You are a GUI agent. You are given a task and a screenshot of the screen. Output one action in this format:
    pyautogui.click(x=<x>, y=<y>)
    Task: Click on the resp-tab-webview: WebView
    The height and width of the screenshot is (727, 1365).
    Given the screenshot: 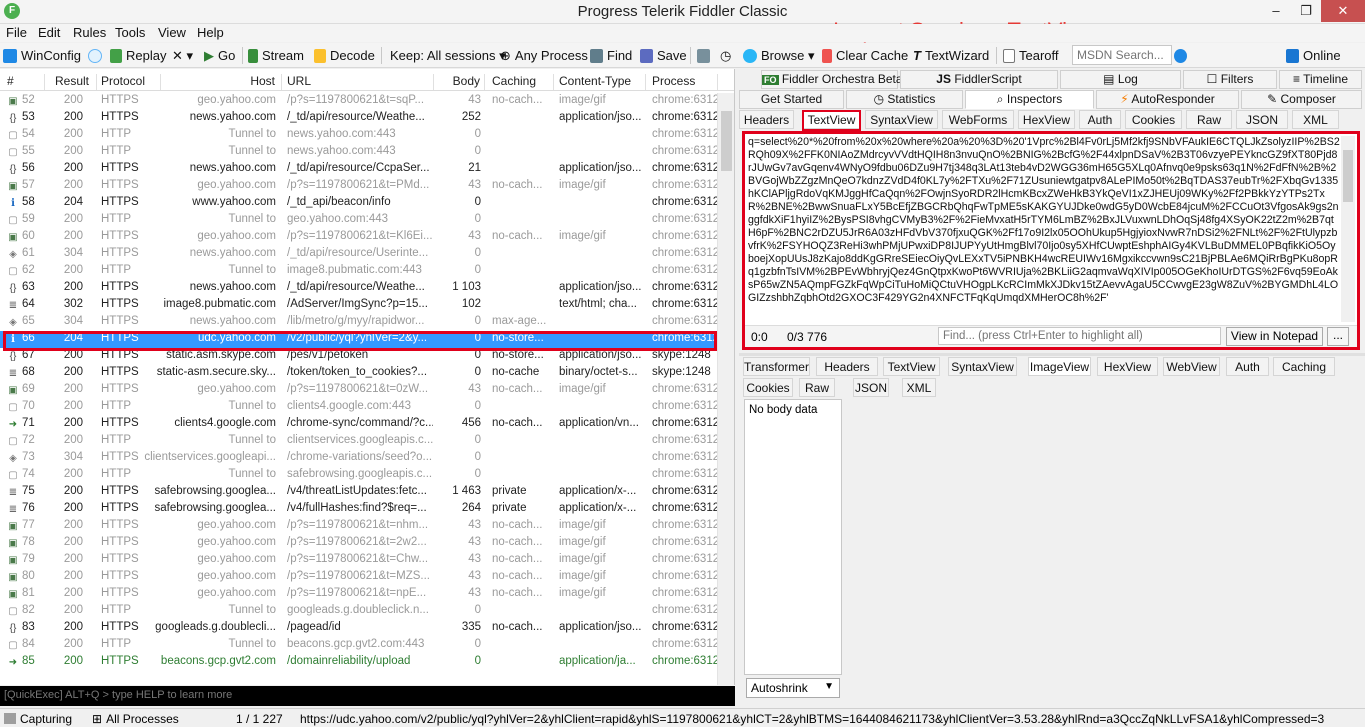 What is the action you would take?
    pyautogui.click(x=1191, y=366)
    